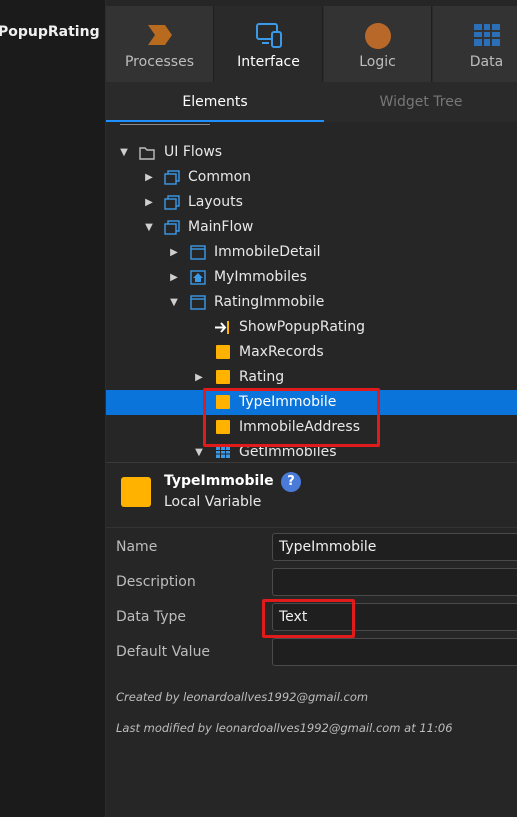 This screenshot has height=817, width=517. I want to click on tree-item-label: MaxRecords, so click(281, 352).